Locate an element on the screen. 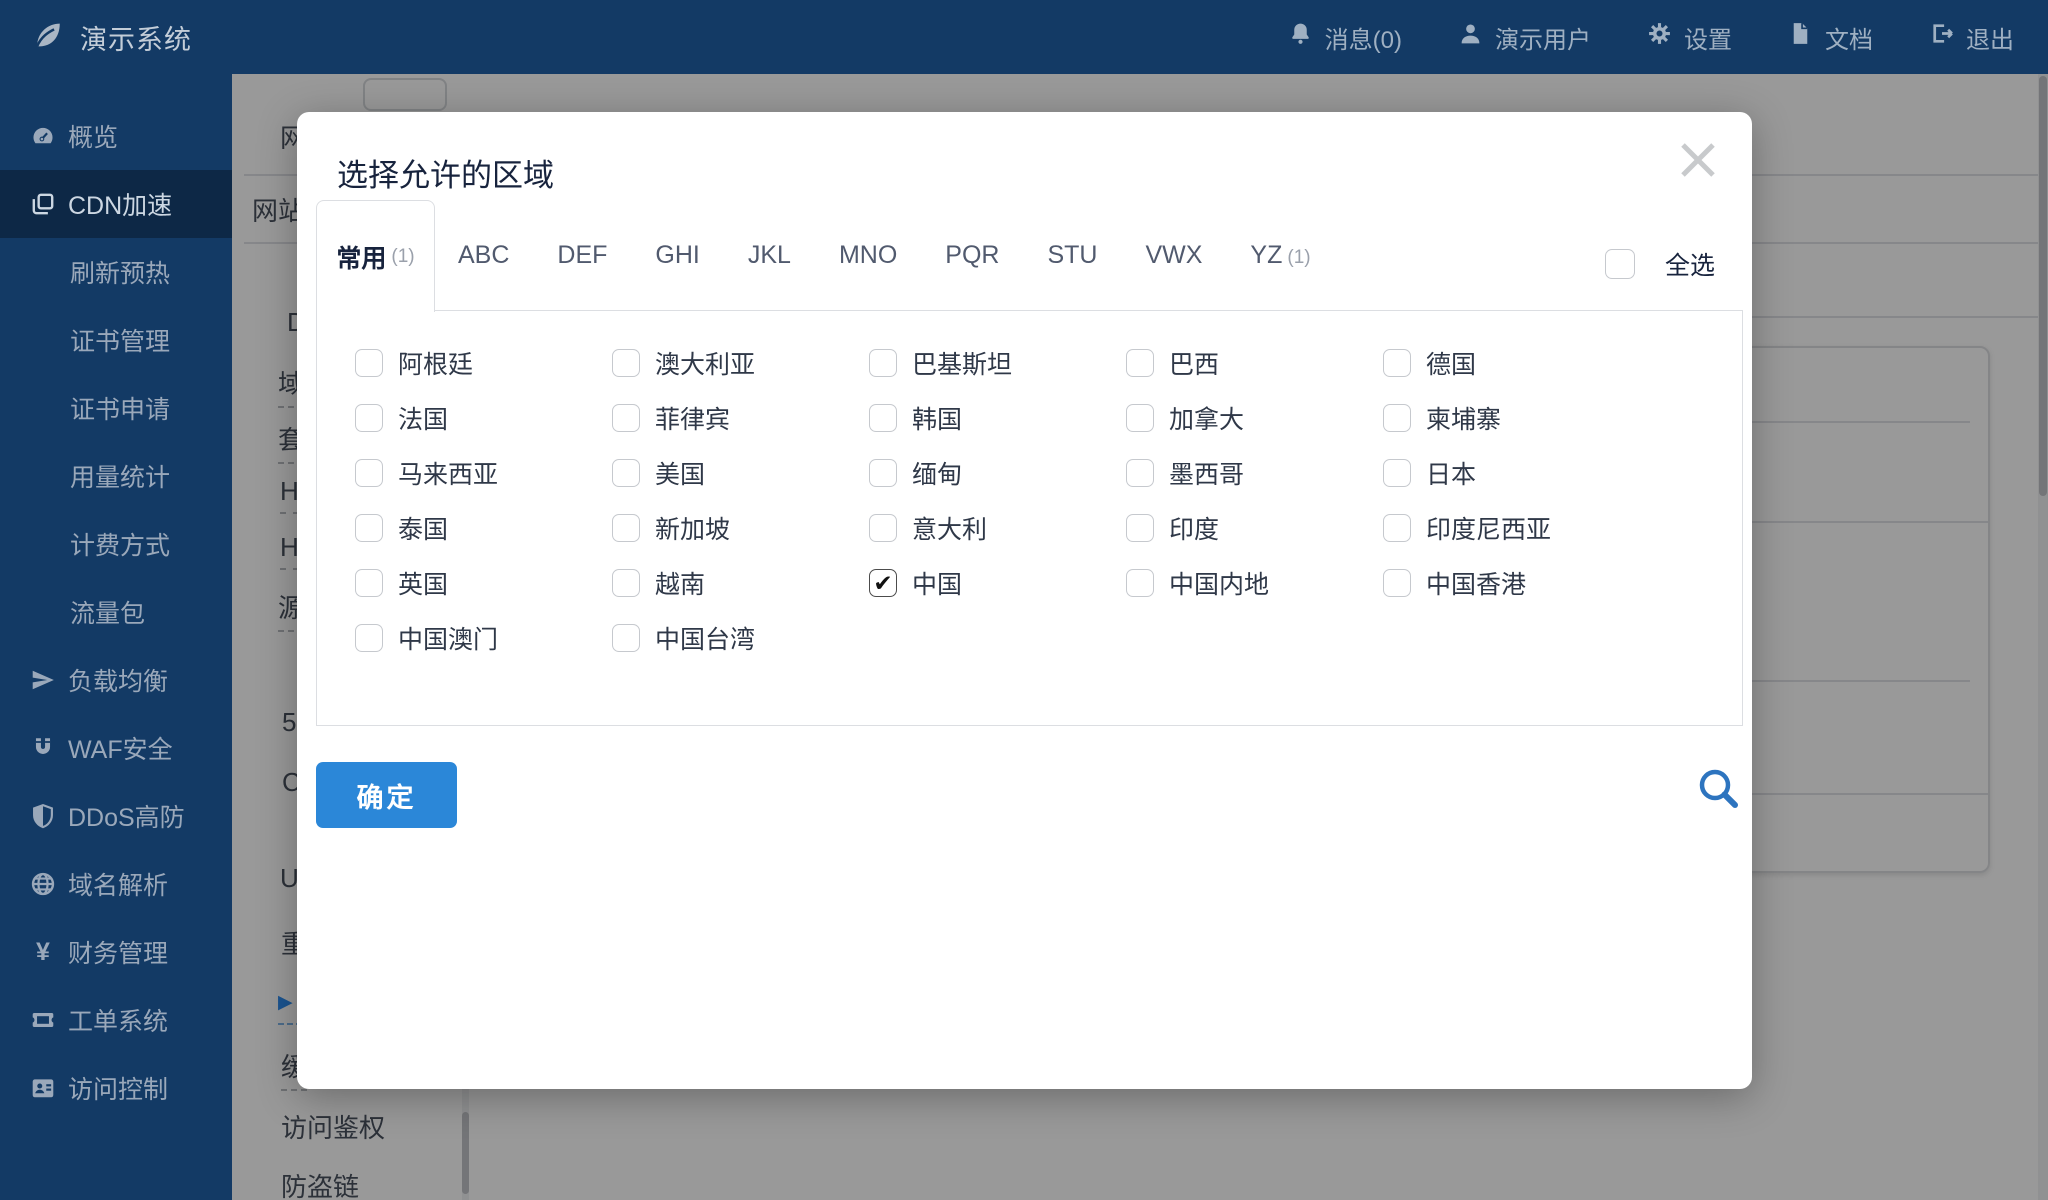 The height and width of the screenshot is (1200, 2048). region-checkbox-新加坡: 新加坡 is located at coordinates (740, 527).